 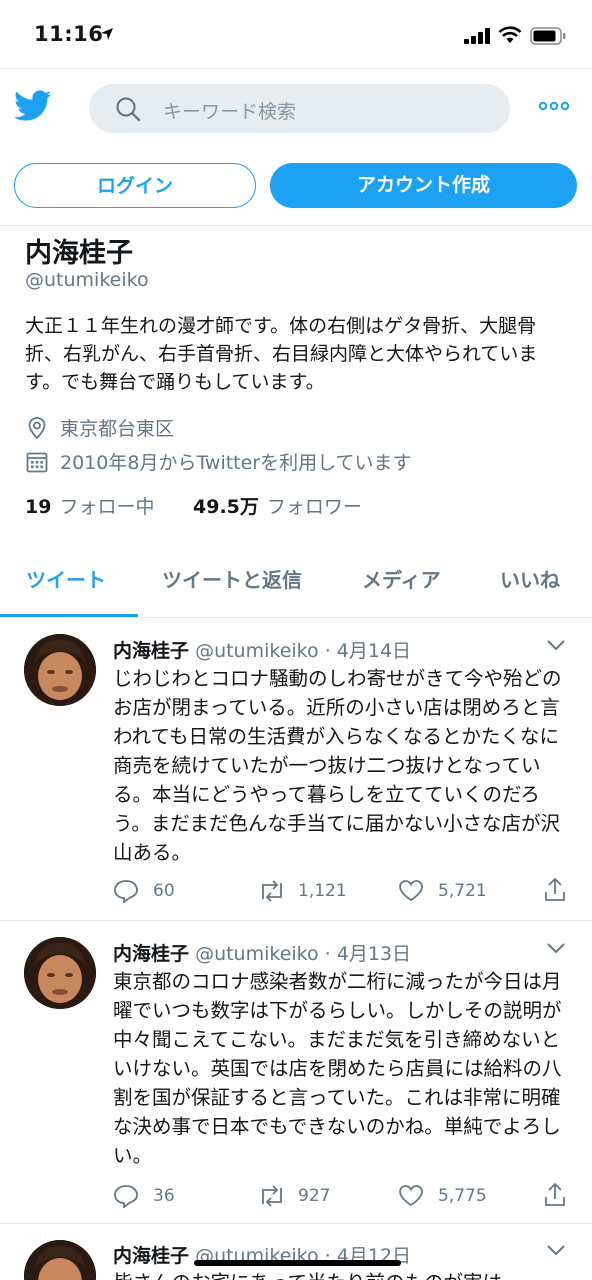 What do you see at coordinates (107, 34) in the screenshot?
I see `location-arrow-icon` at bounding box center [107, 34].